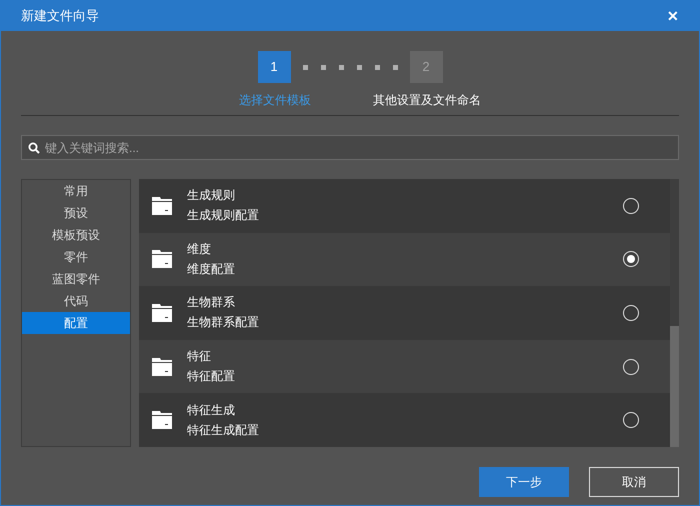 Image resolution: width=700 pixels, height=506 pixels. I want to click on template-name: 特征生成, so click(211, 410).